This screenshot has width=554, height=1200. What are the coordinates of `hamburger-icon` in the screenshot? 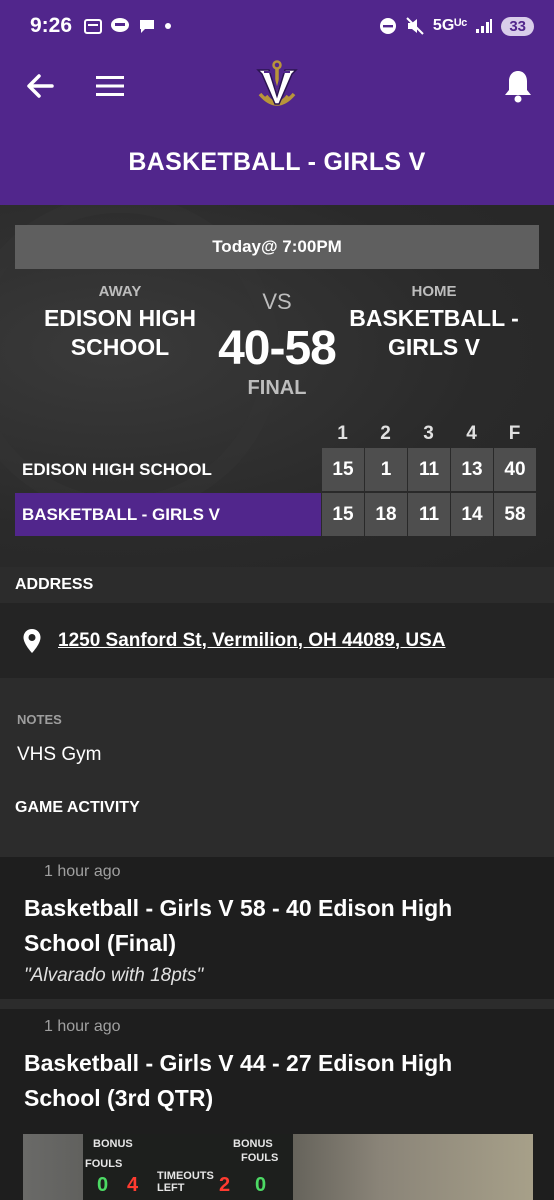 It's located at (110, 86).